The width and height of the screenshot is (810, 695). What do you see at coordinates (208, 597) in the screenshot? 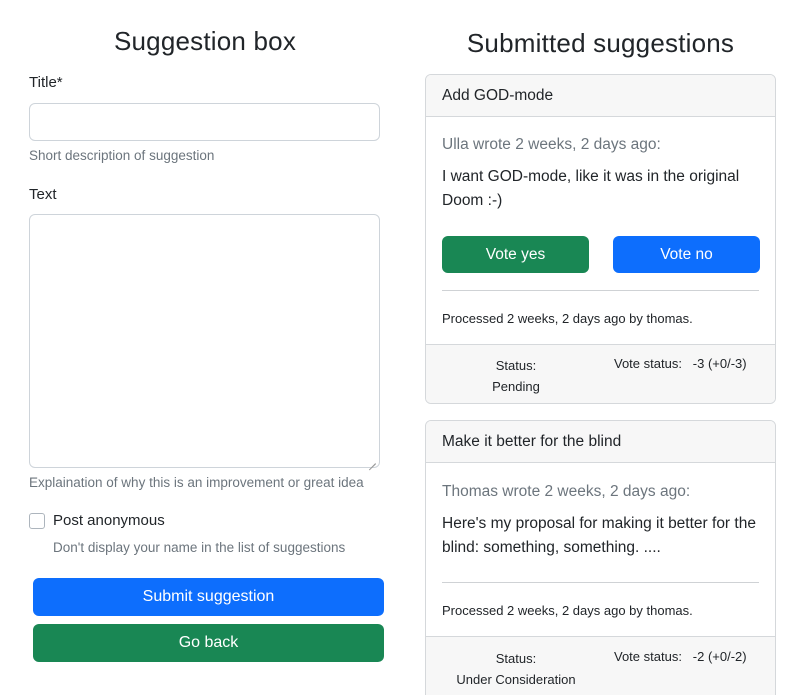
I see `submit-button: Submit suggestion` at bounding box center [208, 597].